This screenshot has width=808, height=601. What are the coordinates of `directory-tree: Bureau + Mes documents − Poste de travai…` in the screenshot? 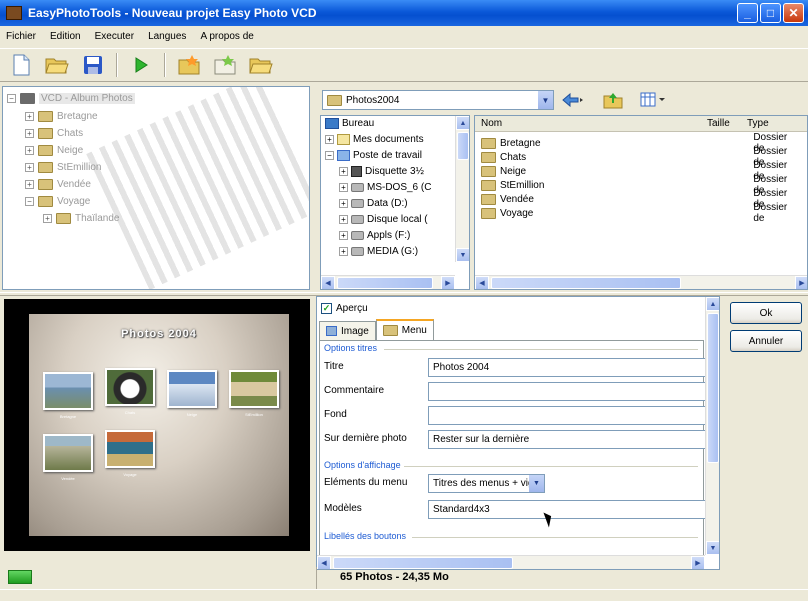 It's located at (395, 202).